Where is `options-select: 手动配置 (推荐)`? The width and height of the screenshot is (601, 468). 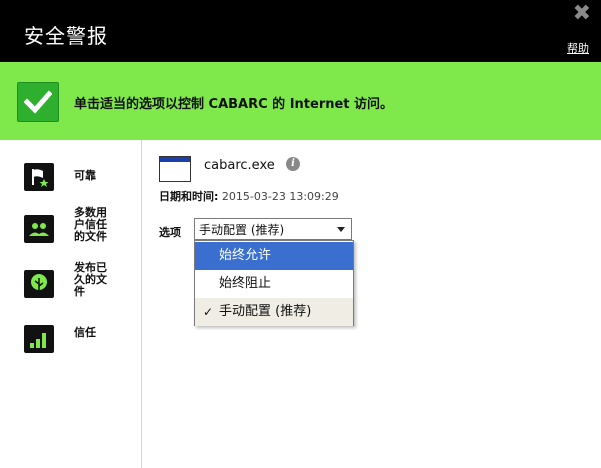 options-select: 手动配置 (推荐) is located at coordinates (273, 229).